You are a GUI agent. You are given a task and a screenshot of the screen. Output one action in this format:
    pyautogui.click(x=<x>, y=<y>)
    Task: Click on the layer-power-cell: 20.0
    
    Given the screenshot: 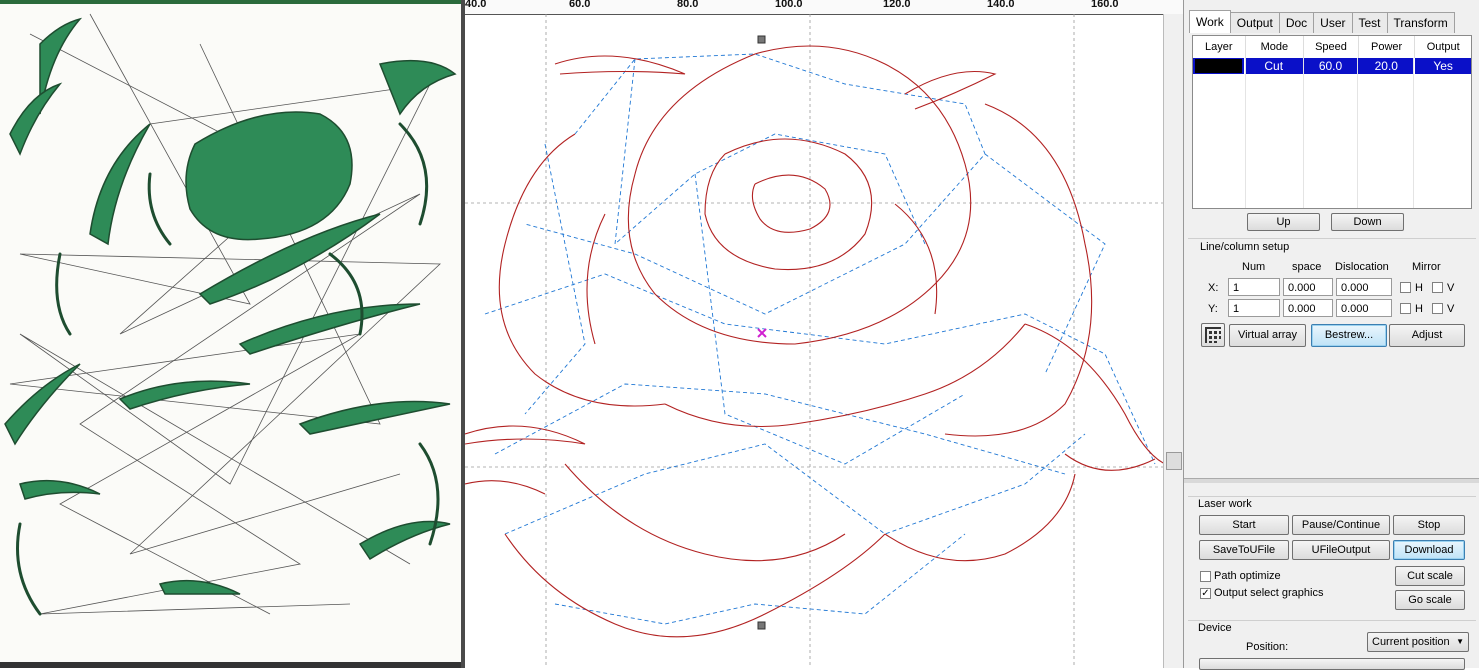 What is the action you would take?
    pyautogui.click(x=1387, y=66)
    